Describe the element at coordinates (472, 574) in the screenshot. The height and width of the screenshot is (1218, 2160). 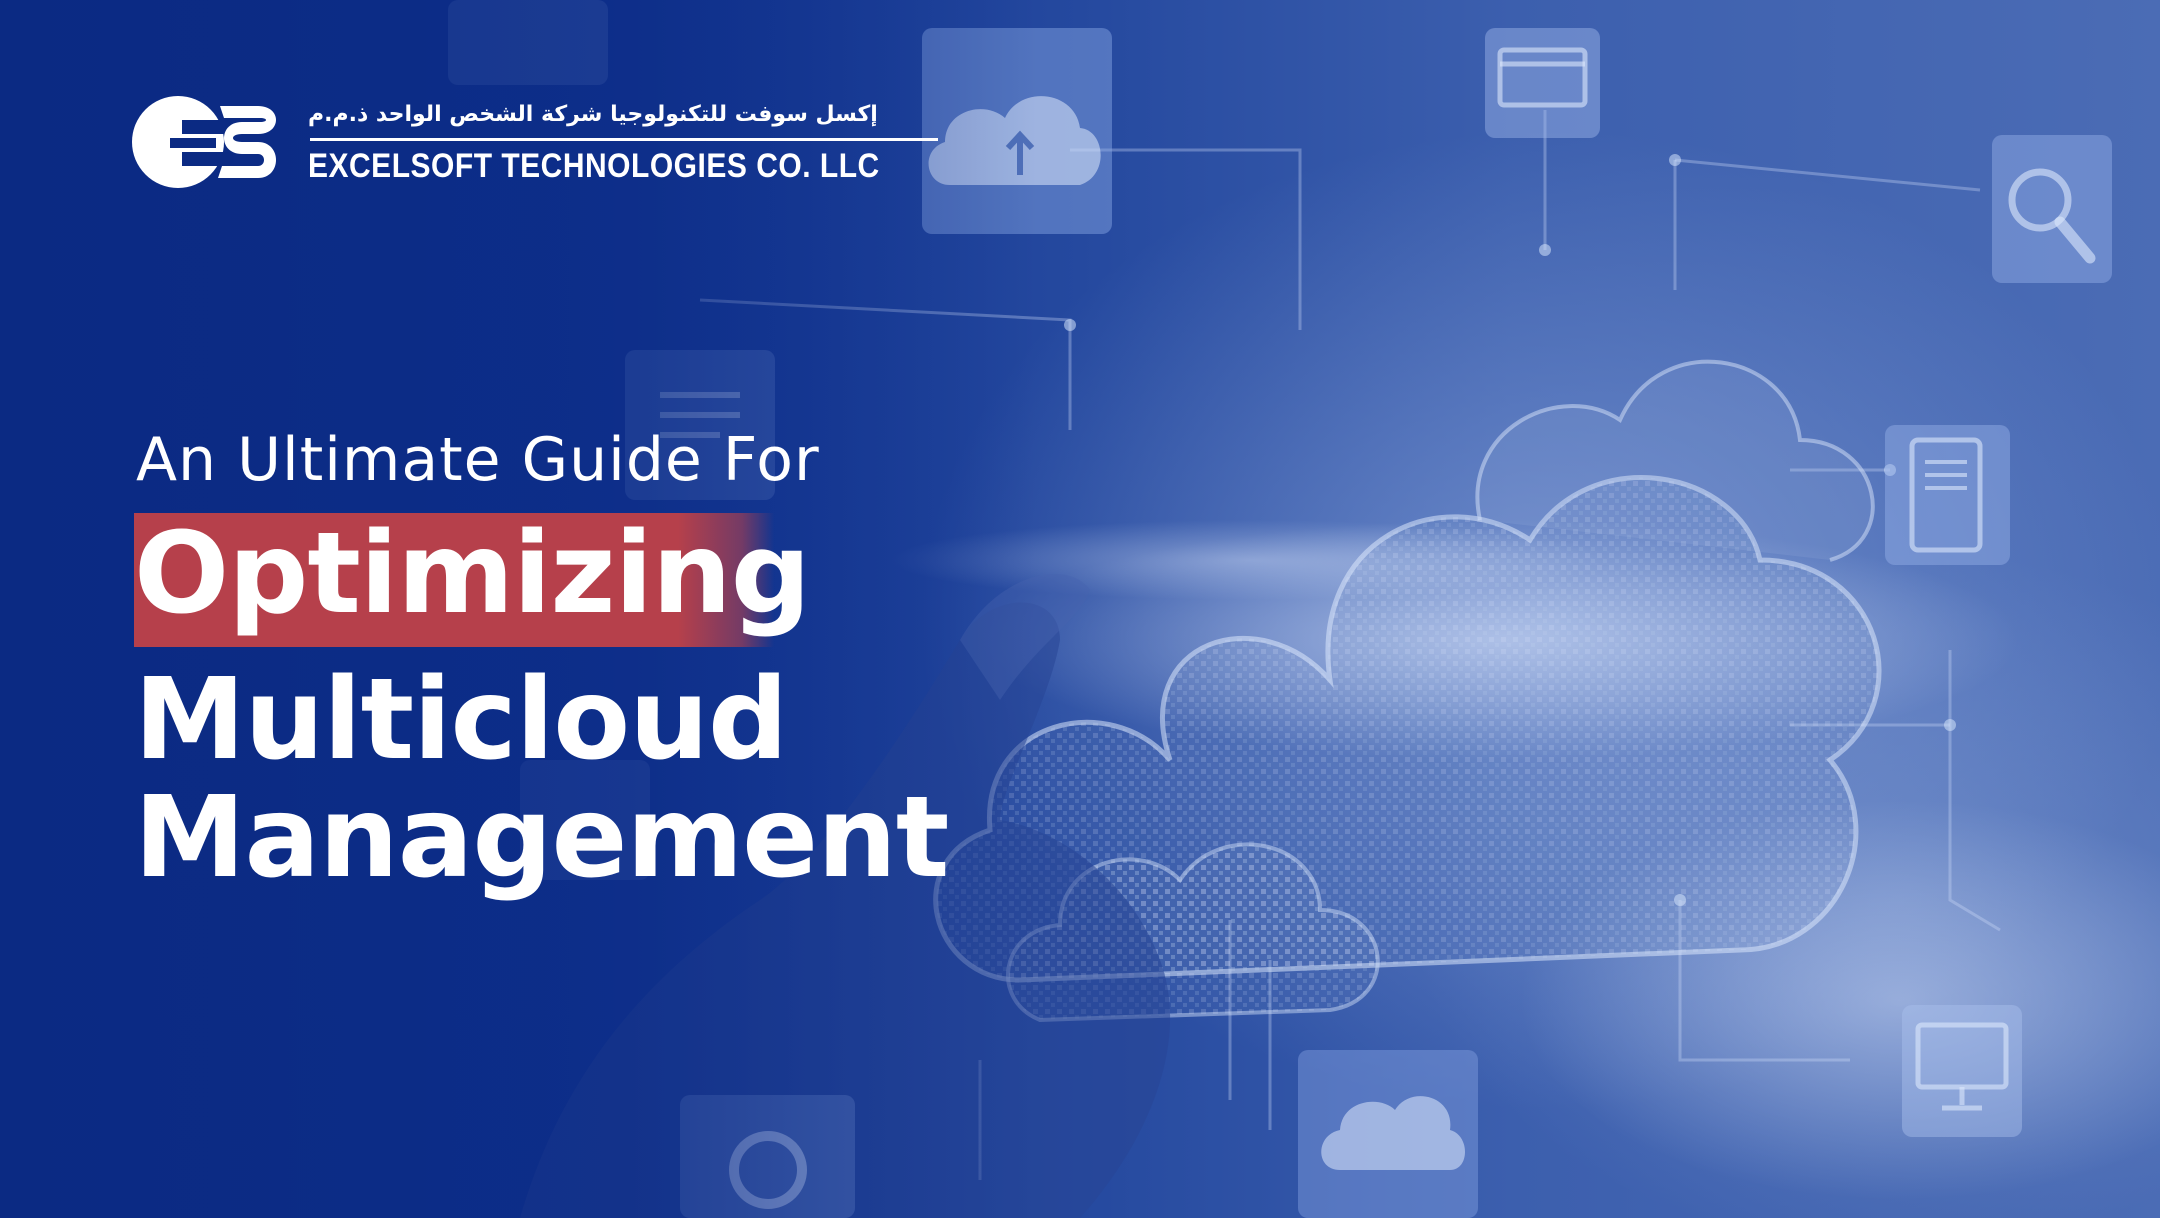
I see `headline-highlighted-word: Optimizing` at that location.